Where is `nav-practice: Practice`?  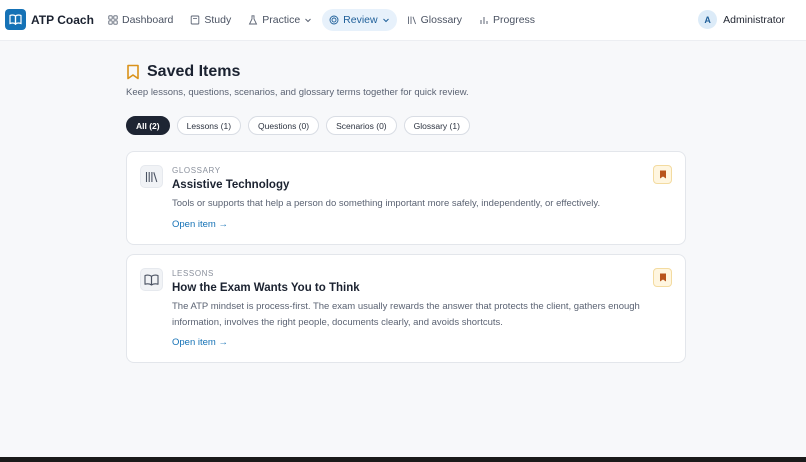 nav-practice: Practice is located at coordinates (280, 20).